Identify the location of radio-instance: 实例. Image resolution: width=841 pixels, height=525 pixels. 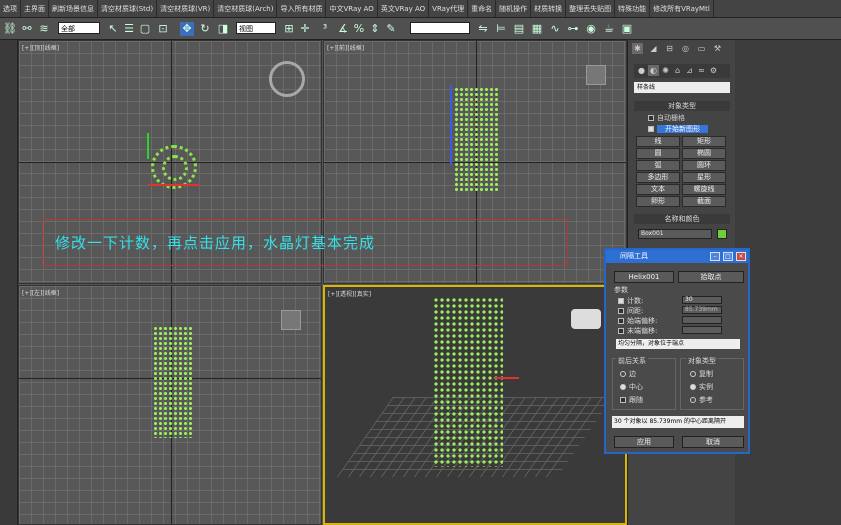
(701, 387).